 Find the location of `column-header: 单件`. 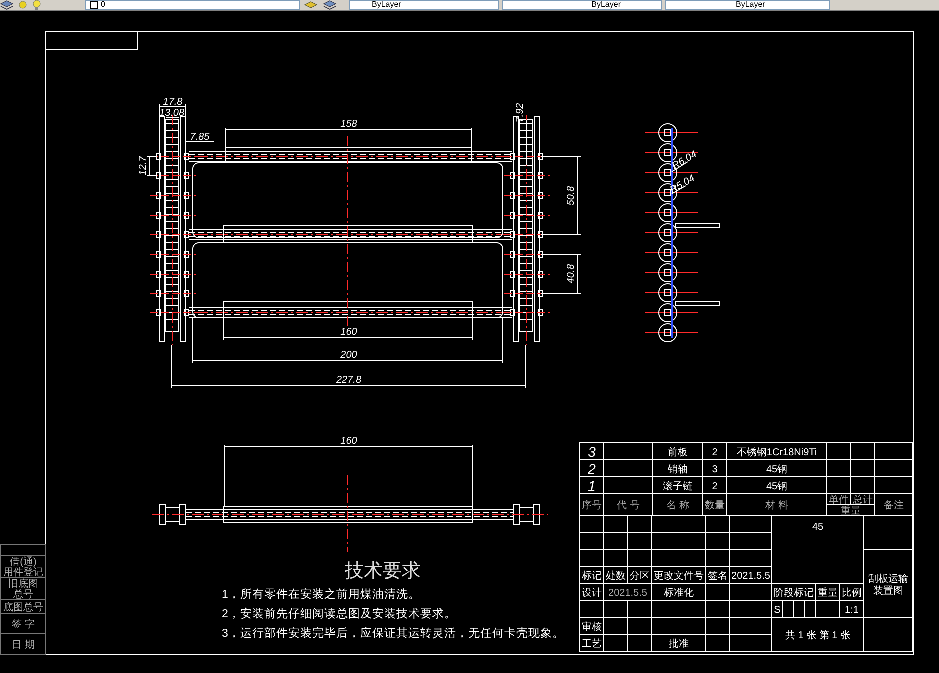

column-header: 单件 is located at coordinates (839, 500).